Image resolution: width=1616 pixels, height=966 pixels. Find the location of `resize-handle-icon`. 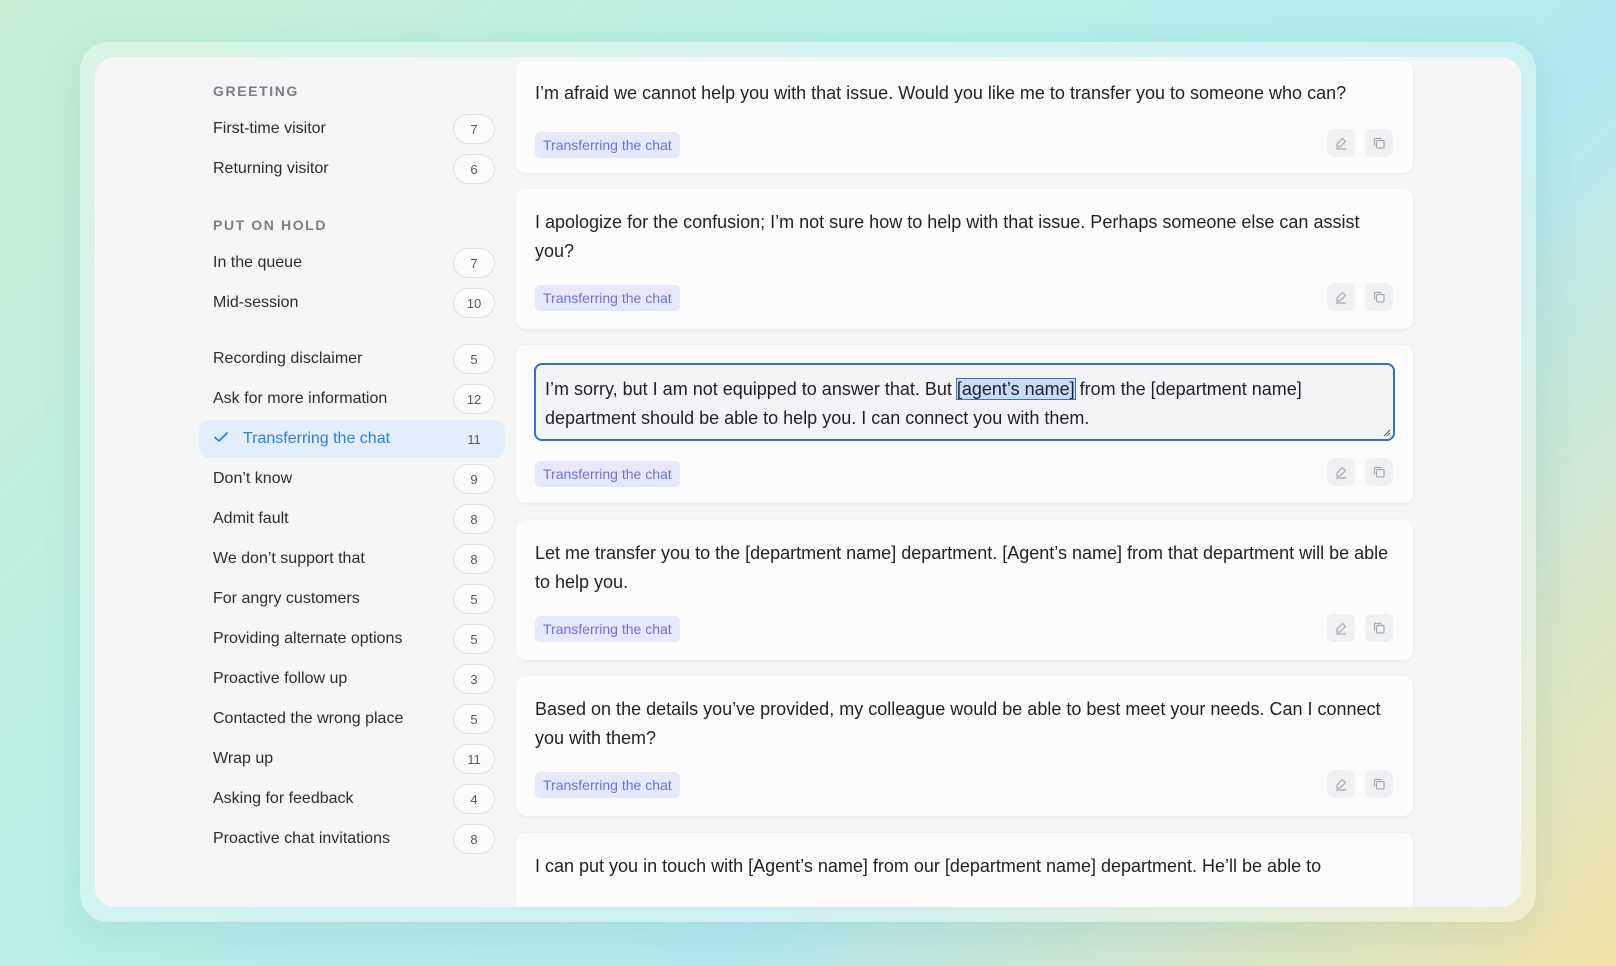

resize-handle-icon is located at coordinates (1386, 432).